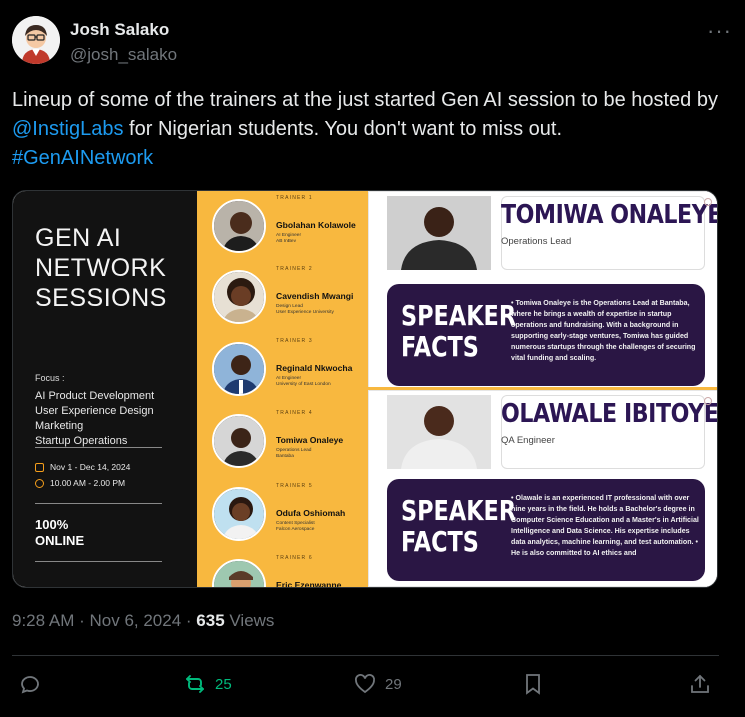 Image resolution: width=745 pixels, height=717 pixels. I want to click on trainer-number: TRAINER 6, so click(294, 558).